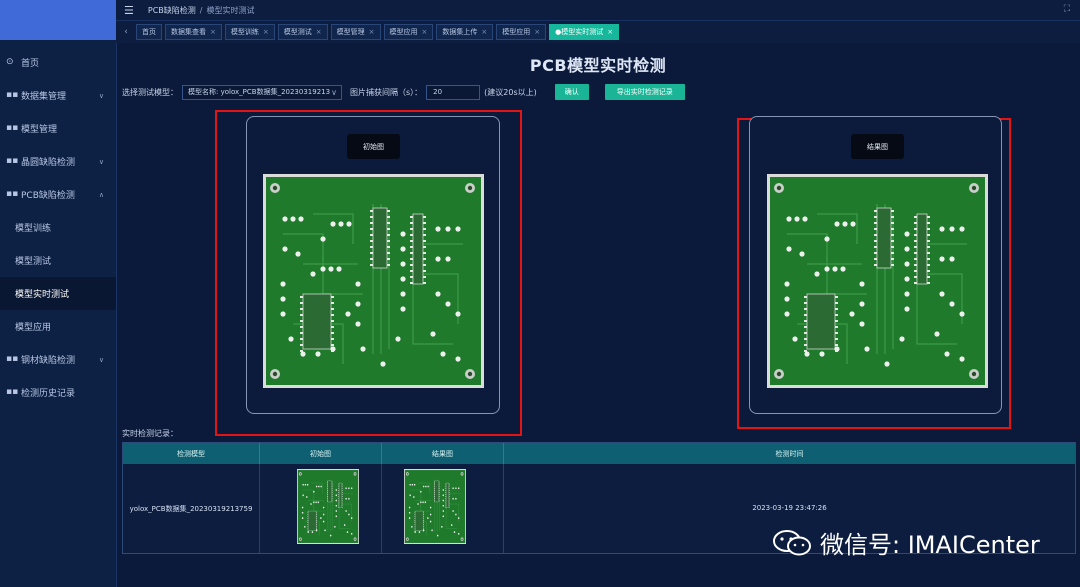 The width and height of the screenshot is (1080, 587). I want to click on tab-model-training: 模型训练 ×, so click(249, 32).